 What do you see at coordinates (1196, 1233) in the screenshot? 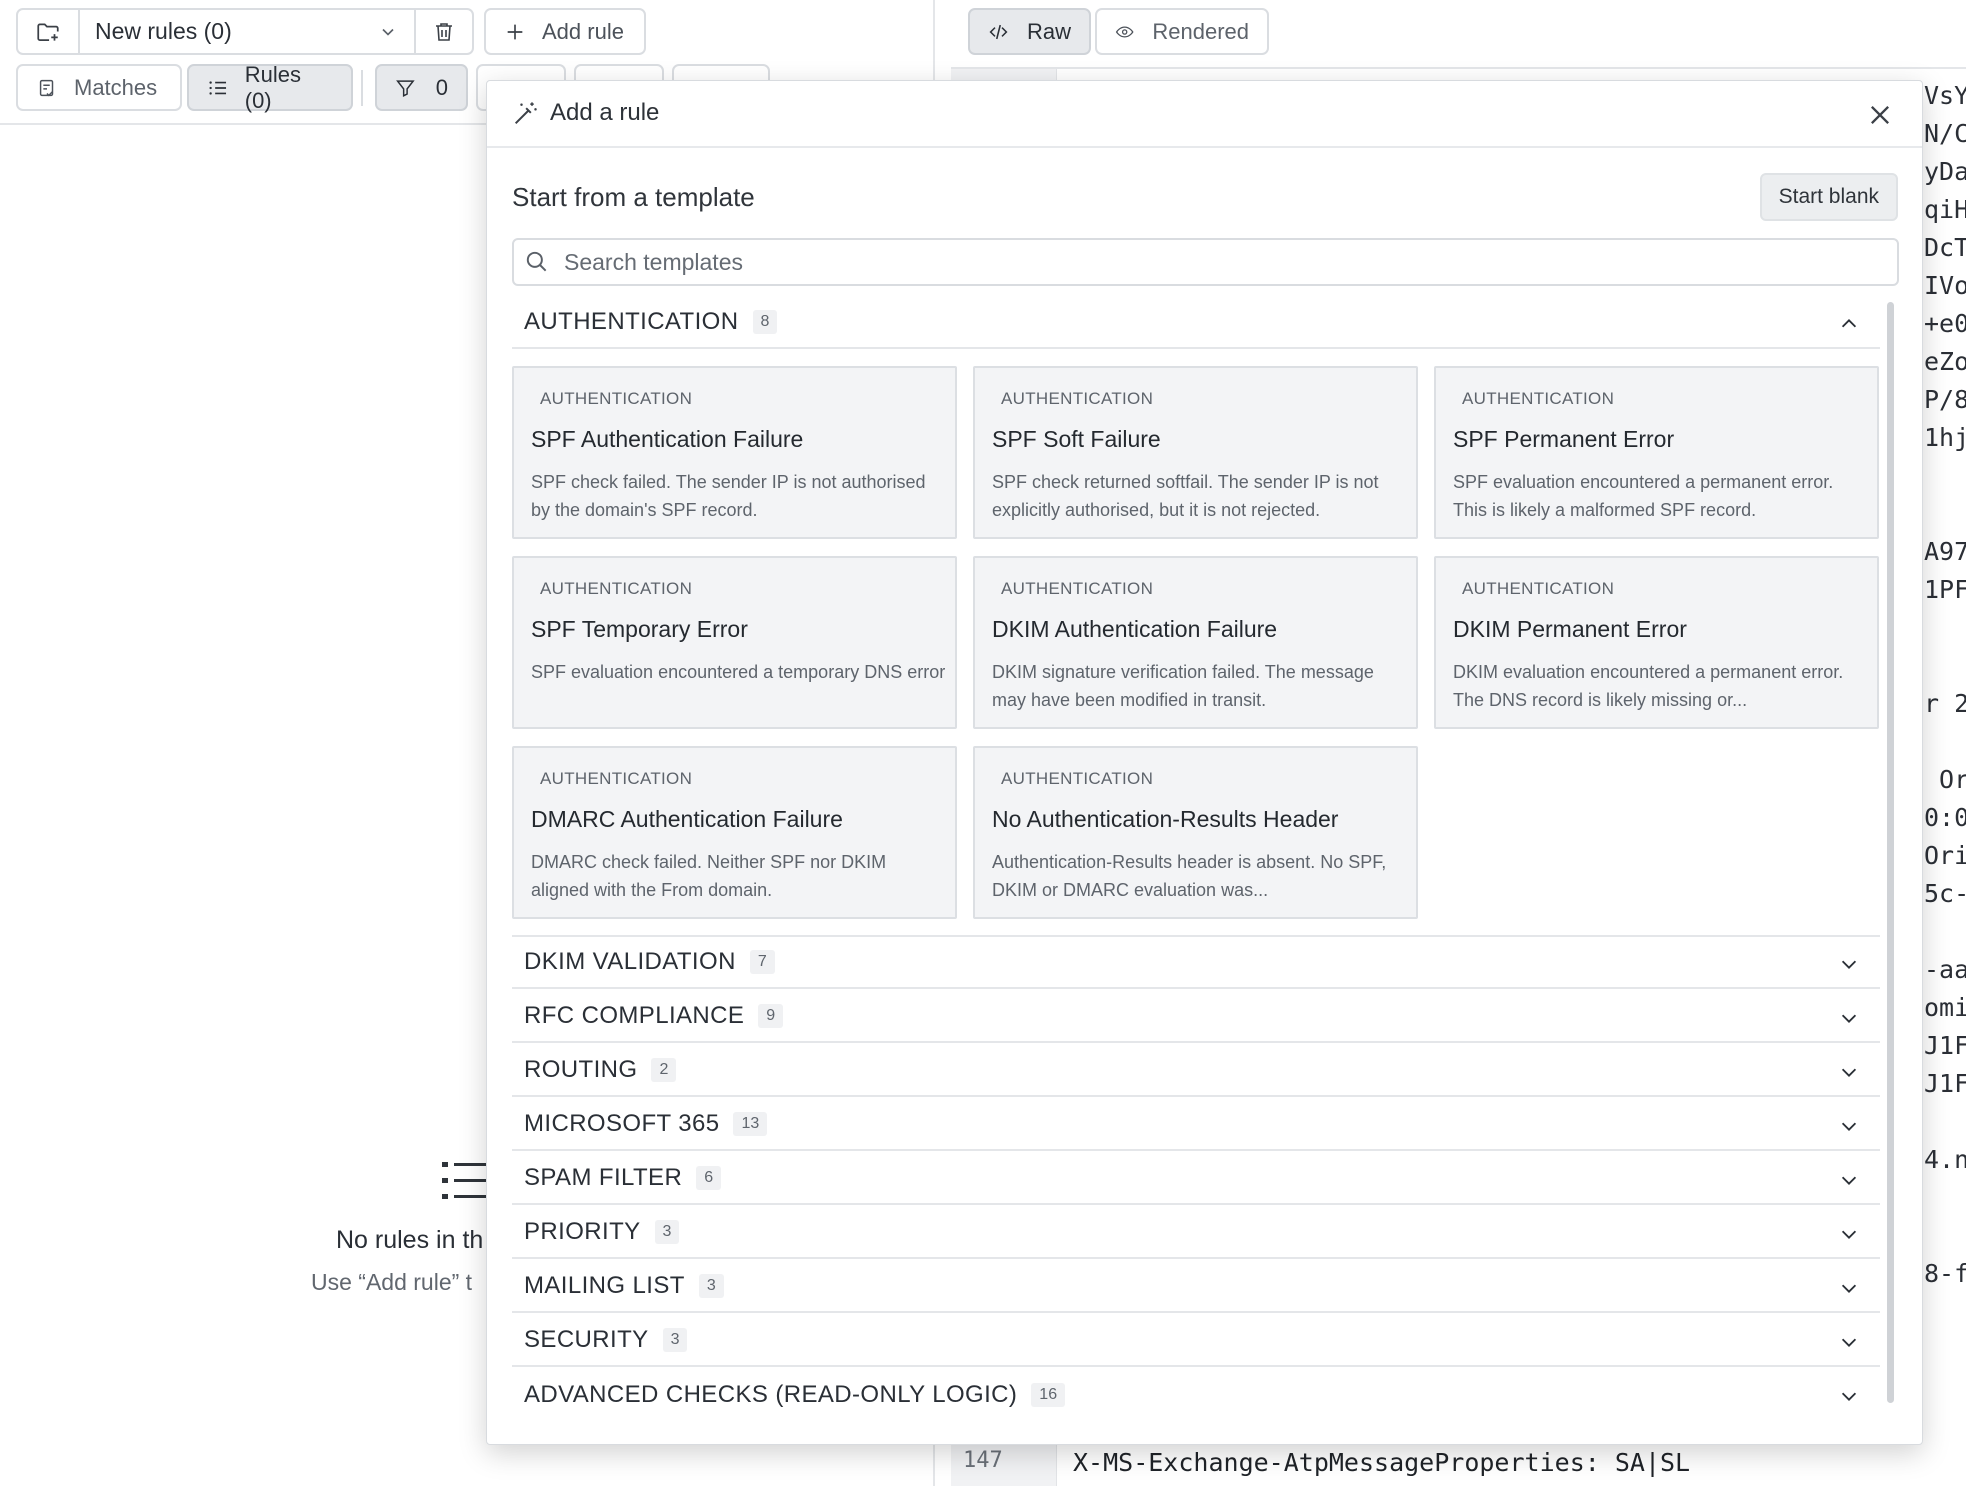
I see `category-header-priority: PRIORITY 3` at bounding box center [1196, 1233].